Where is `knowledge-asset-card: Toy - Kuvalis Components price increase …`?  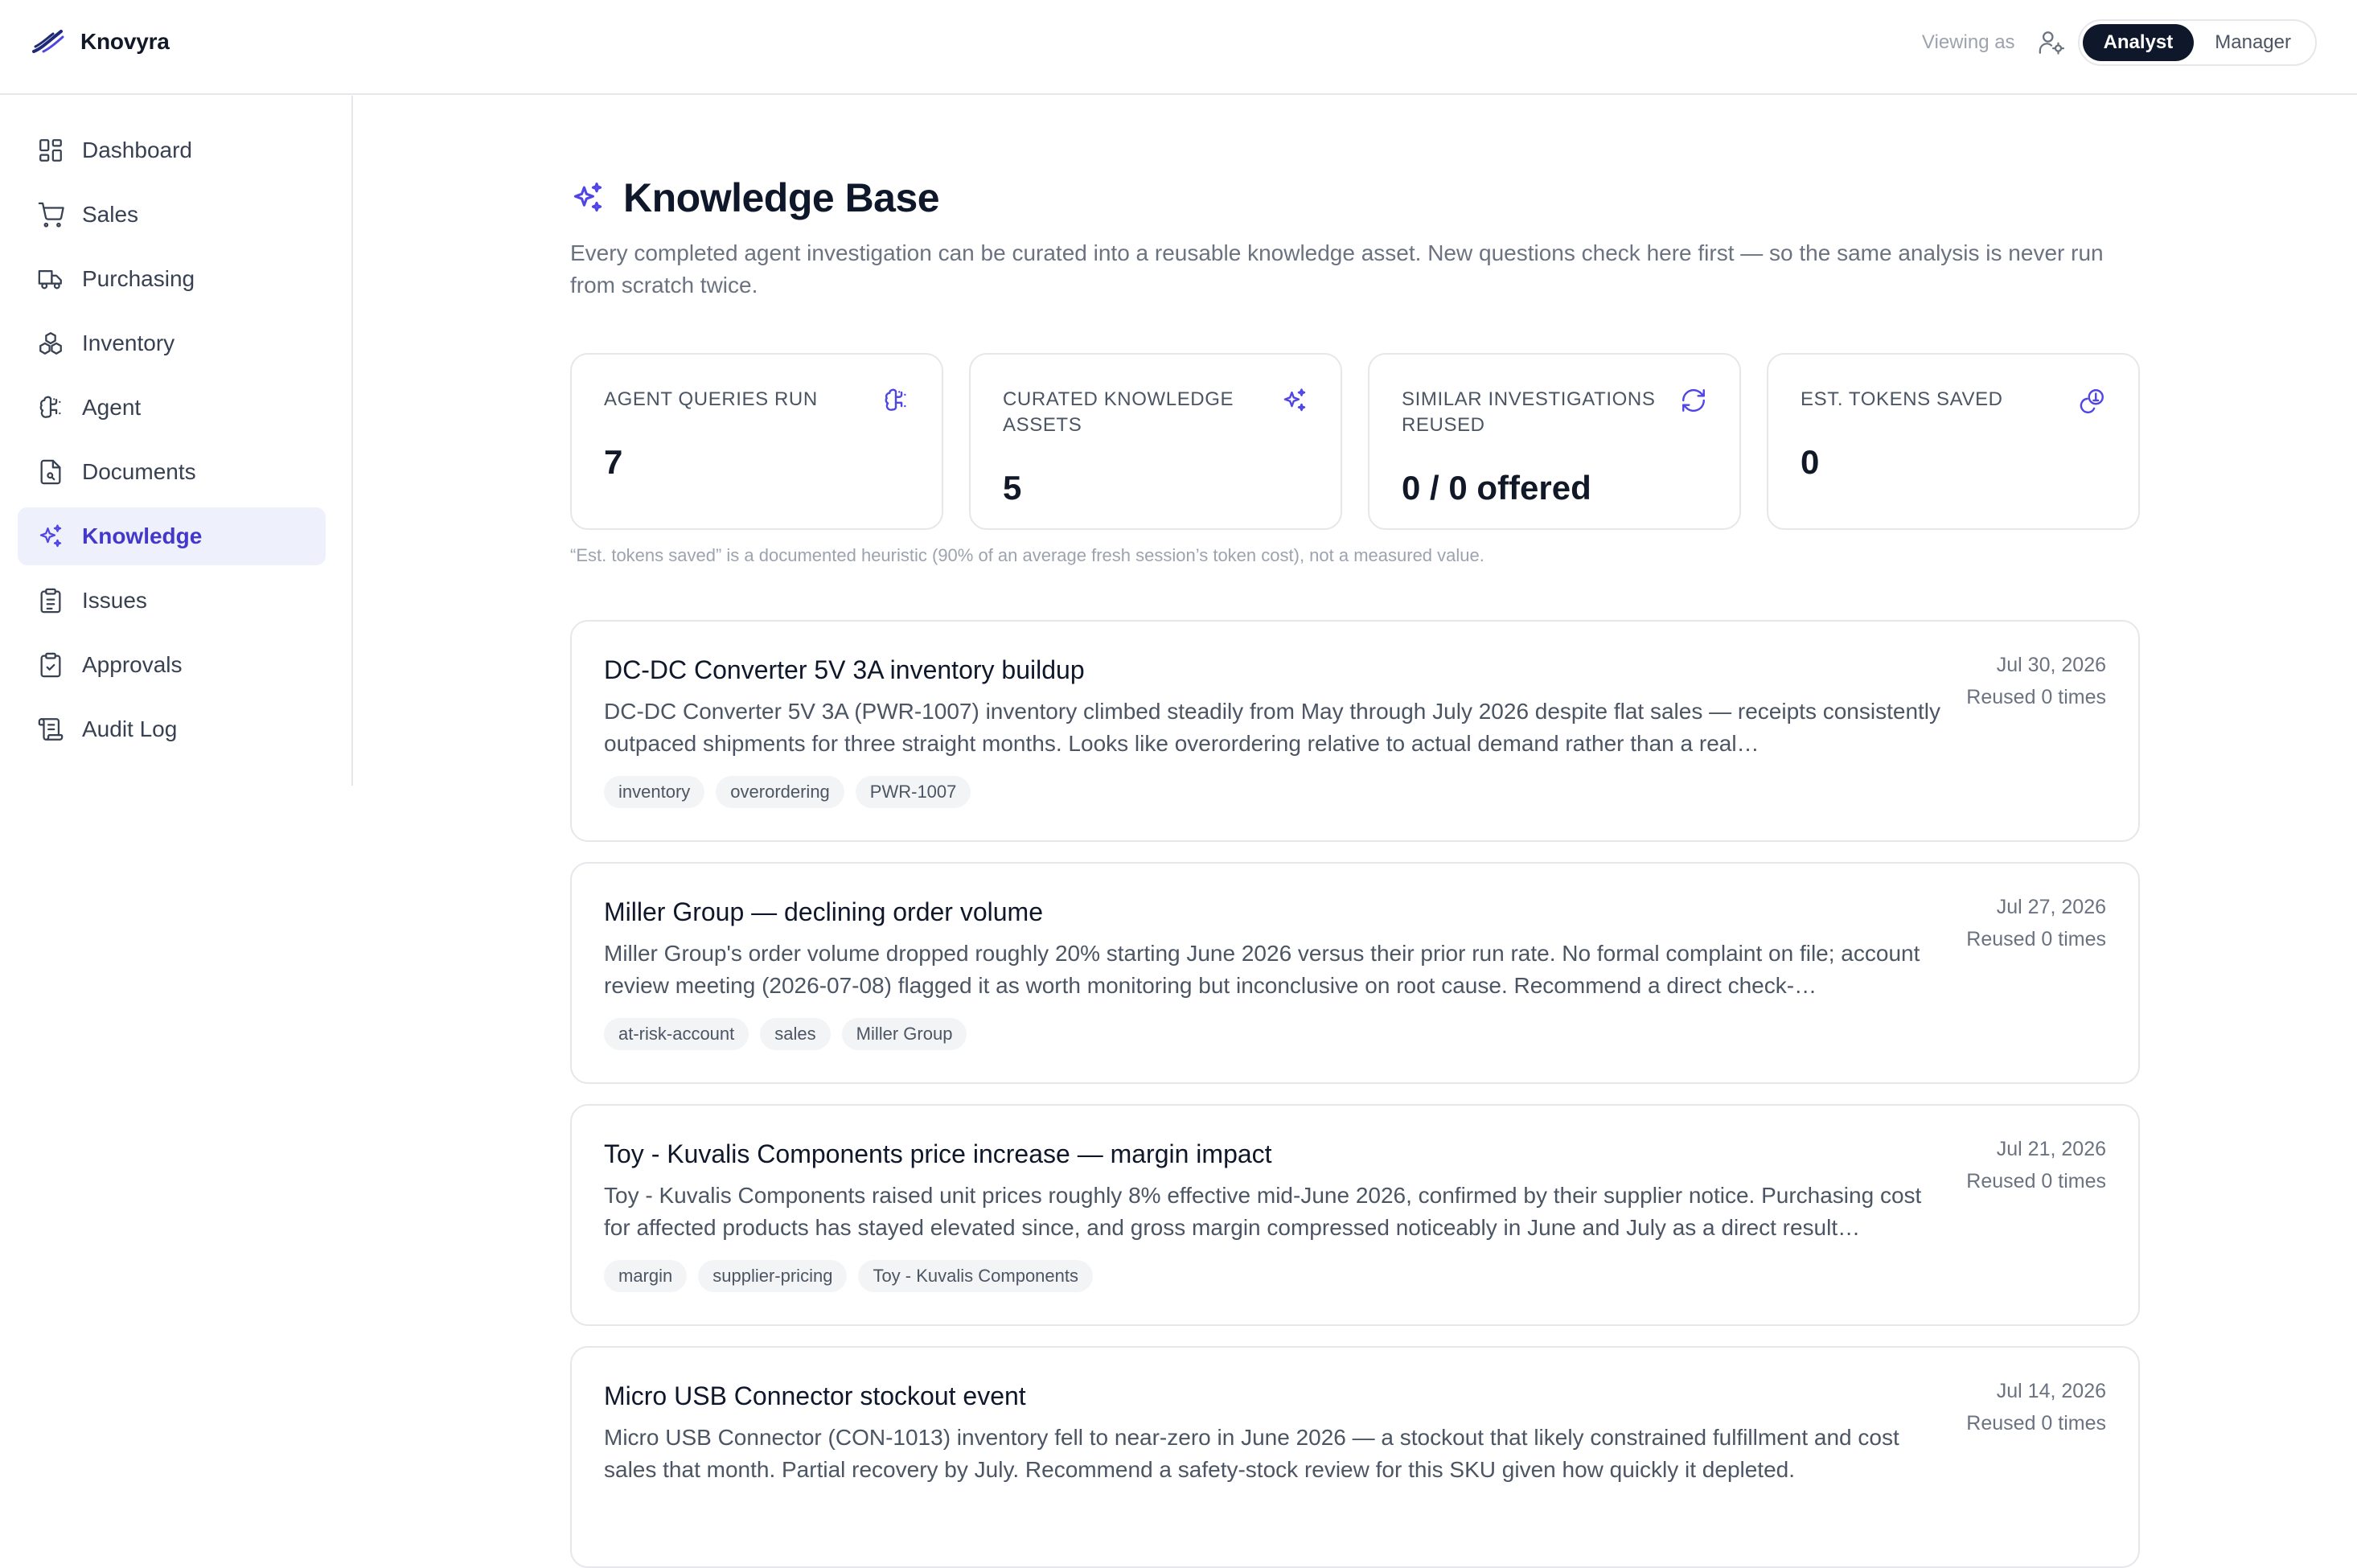 knowledge-asset-card: Toy - Kuvalis Components price increase … is located at coordinates (1355, 1215).